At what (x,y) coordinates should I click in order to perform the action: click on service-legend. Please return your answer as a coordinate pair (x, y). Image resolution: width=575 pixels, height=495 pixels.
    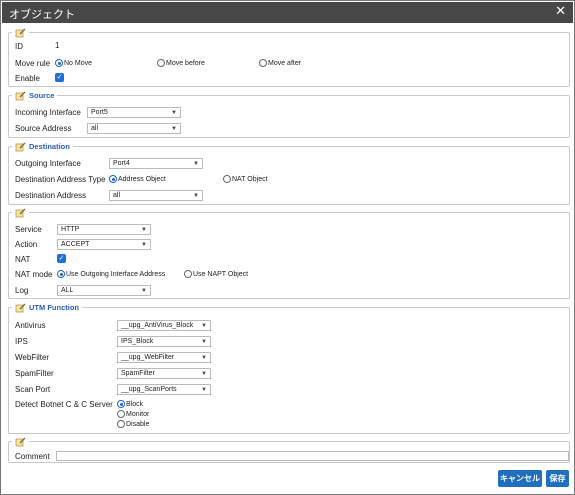
    Looking at the image, I should click on (20, 212).